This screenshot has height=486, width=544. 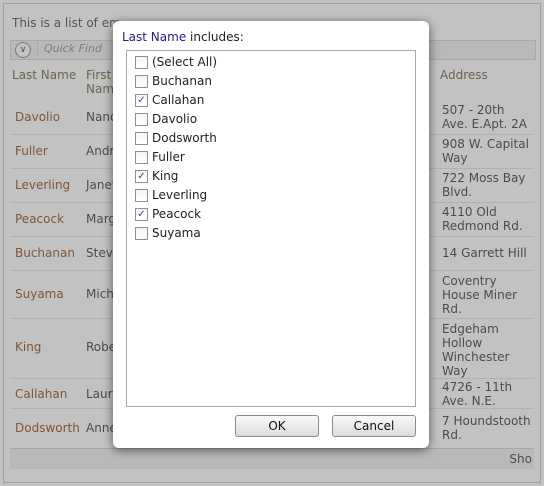 I want to click on option-label: Dodsworth, so click(x=184, y=138).